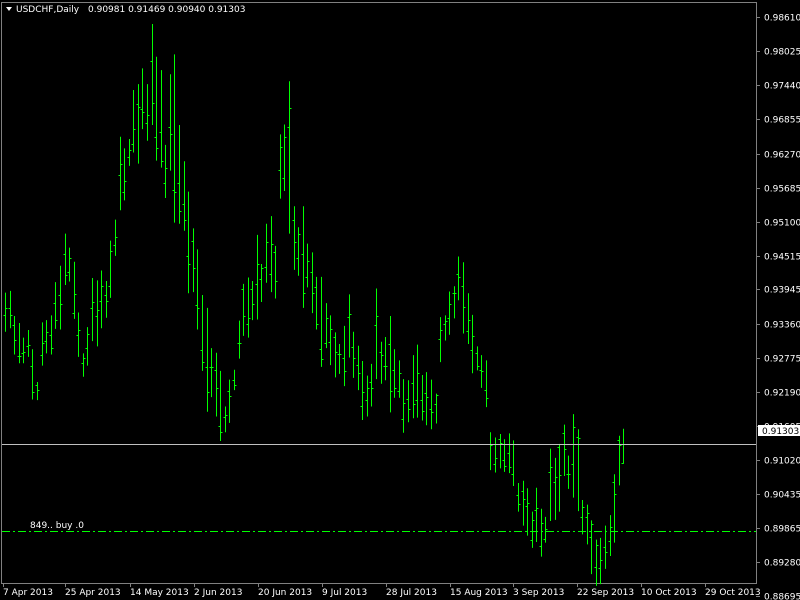 The height and width of the screenshot is (600, 800). What do you see at coordinates (159, 593) in the screenshot?
I see `x-tick-label: 14 May 2013` at bounding box center [159, 593].